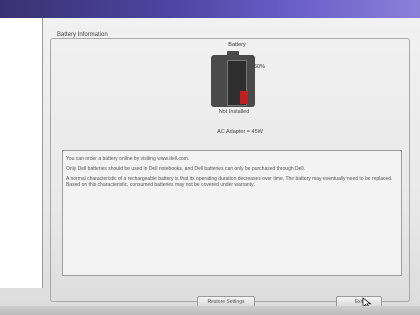 This screenshot has width=420, height=315. I want to click on battery-charge-level, so click(244, 97).